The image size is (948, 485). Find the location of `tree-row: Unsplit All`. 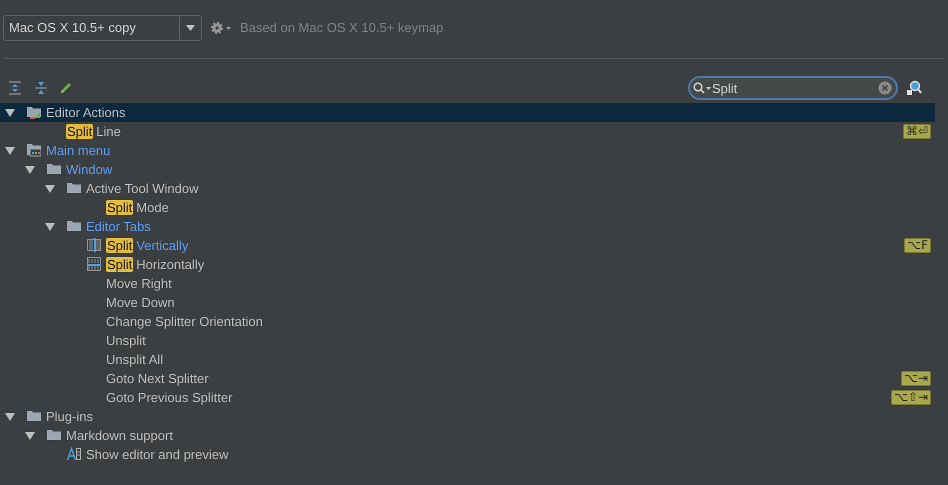

tree-row: Unsplit All is located at coordinates (467, 359).